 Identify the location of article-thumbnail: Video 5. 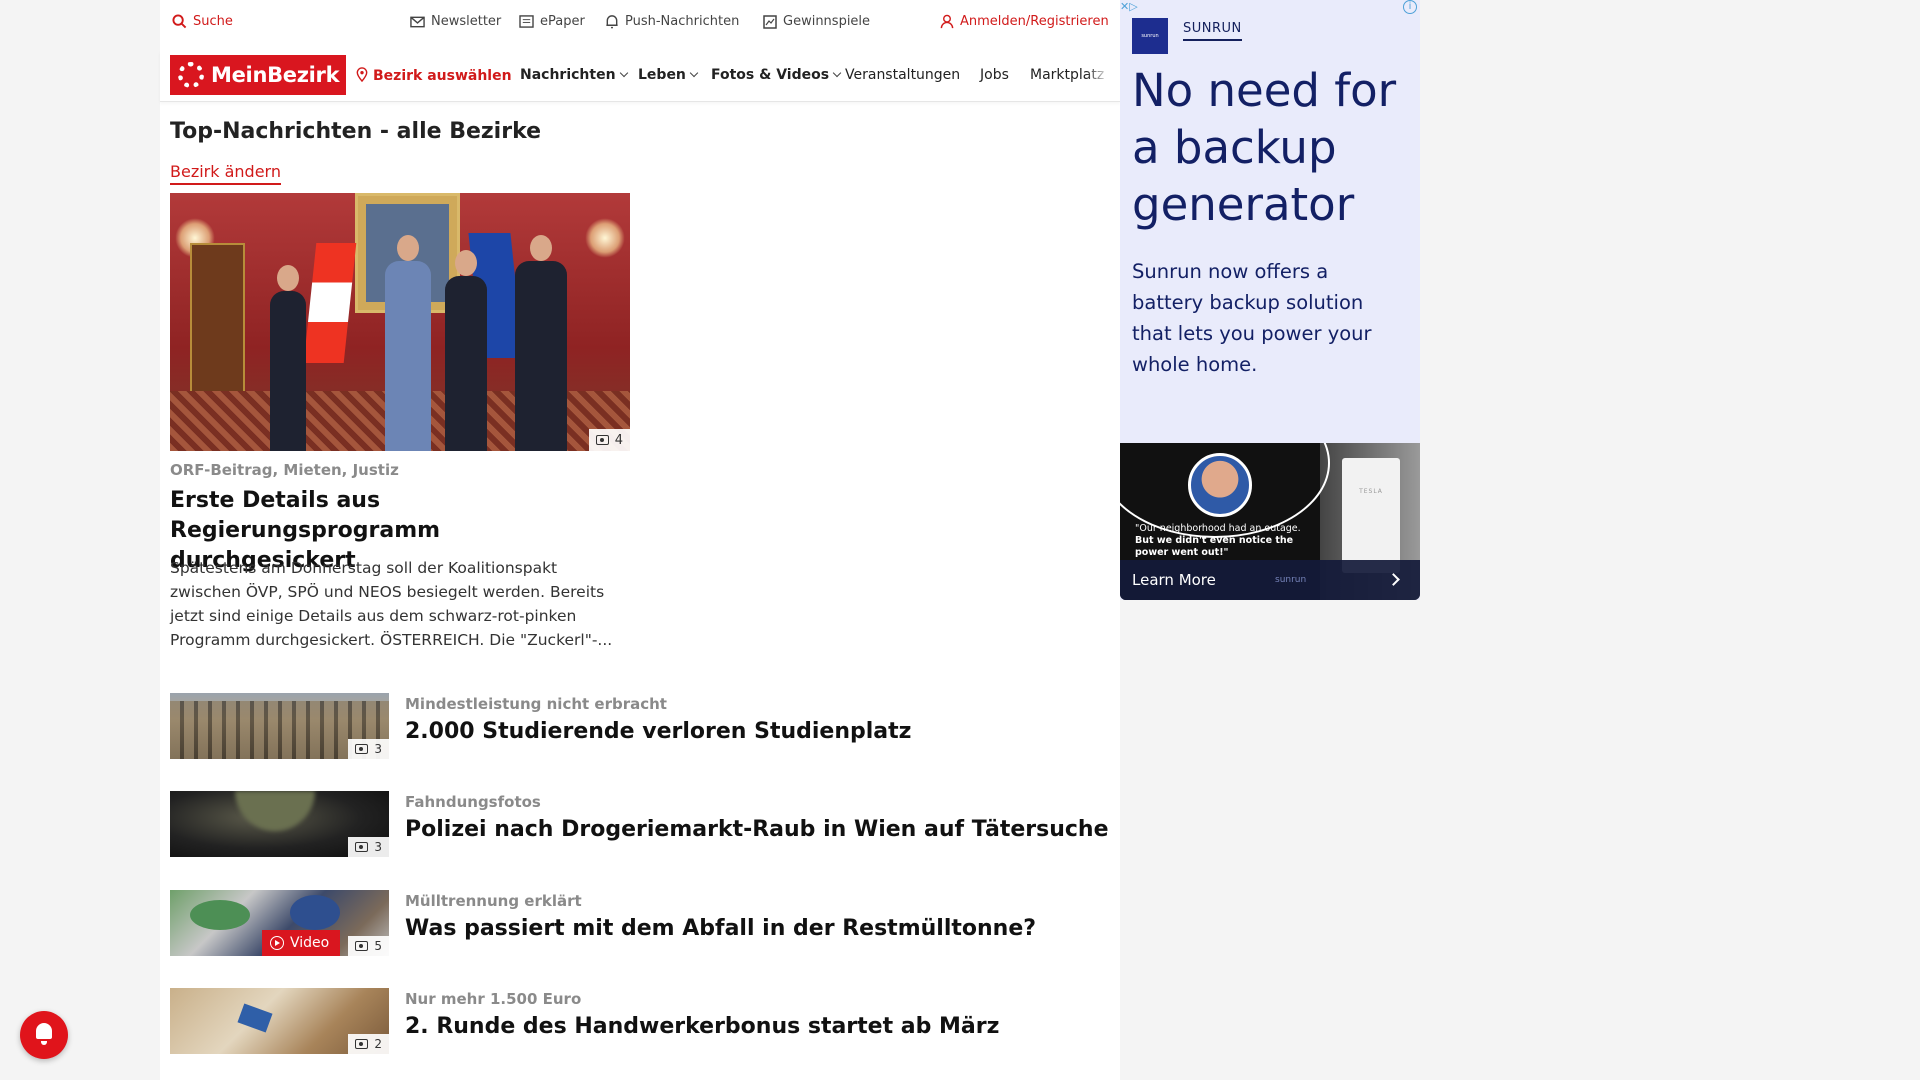
(279, 923).